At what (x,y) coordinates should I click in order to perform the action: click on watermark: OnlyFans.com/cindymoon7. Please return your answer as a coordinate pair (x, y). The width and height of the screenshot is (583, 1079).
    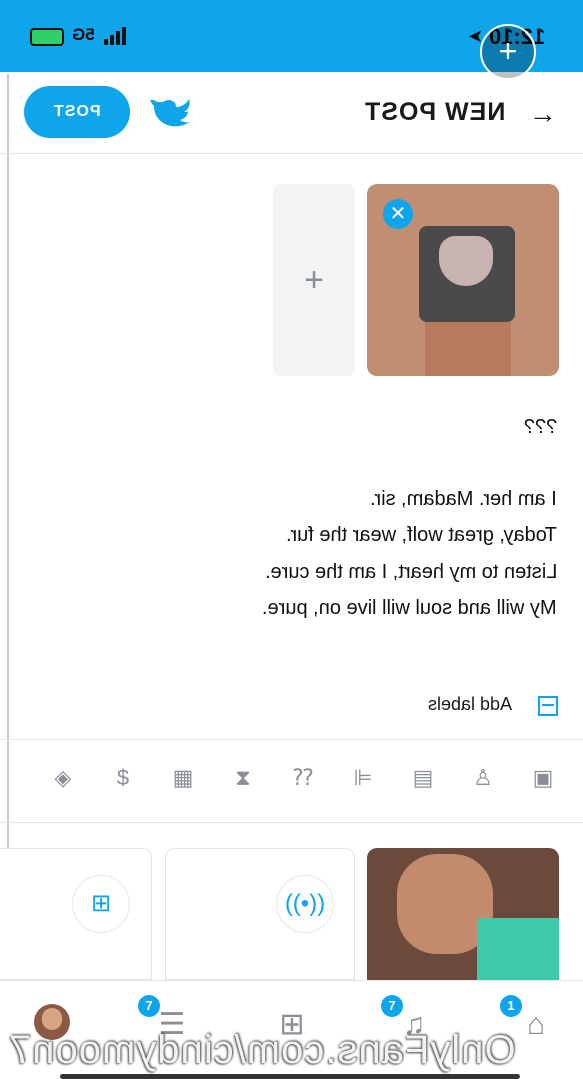
    Looking at the image, I should click on (262, 1050).